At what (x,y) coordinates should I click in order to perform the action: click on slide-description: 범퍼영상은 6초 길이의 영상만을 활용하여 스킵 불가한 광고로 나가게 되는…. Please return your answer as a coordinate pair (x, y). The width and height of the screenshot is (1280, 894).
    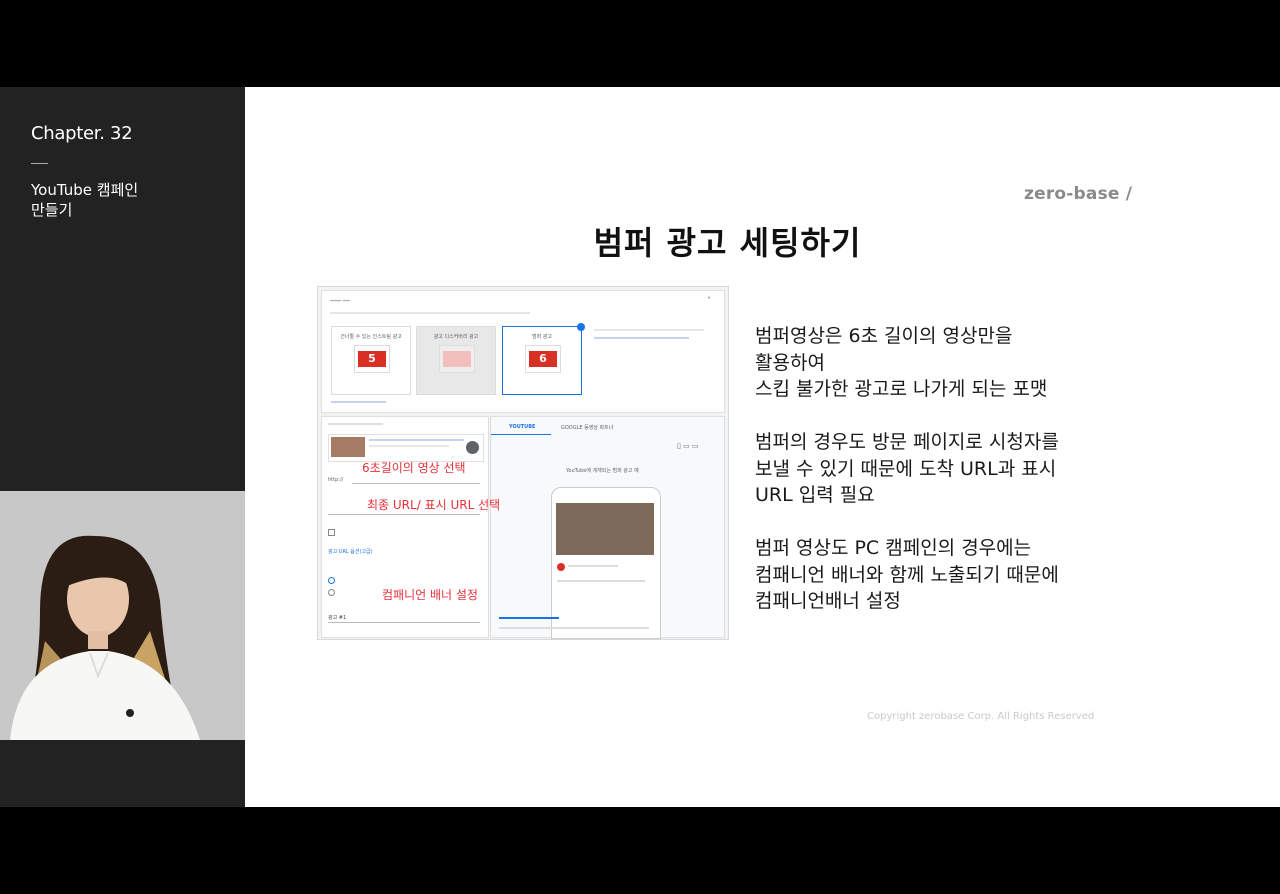
    Looking at the image, I should click on (955, 482).